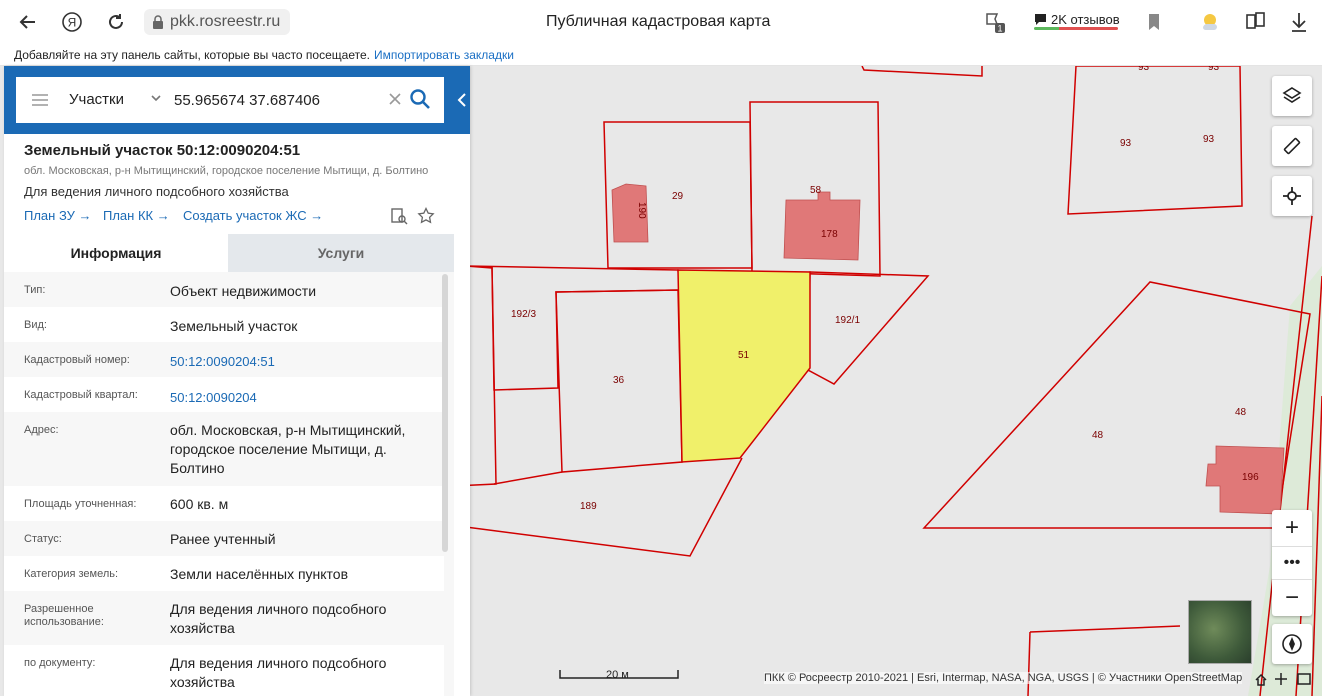  I want to click on bottom-tools, so click(1287, 679).